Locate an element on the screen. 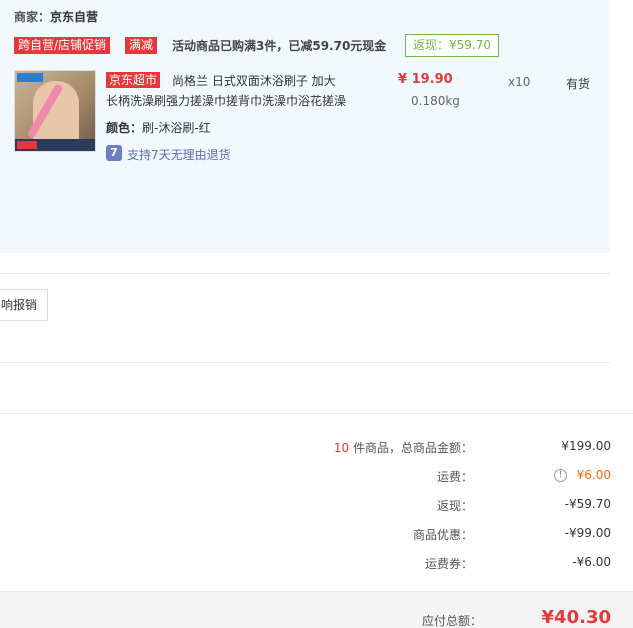  product-title-line1: 尚格兰 日式双面沐浴刷子 加大 is located at coordinates (254, 80).